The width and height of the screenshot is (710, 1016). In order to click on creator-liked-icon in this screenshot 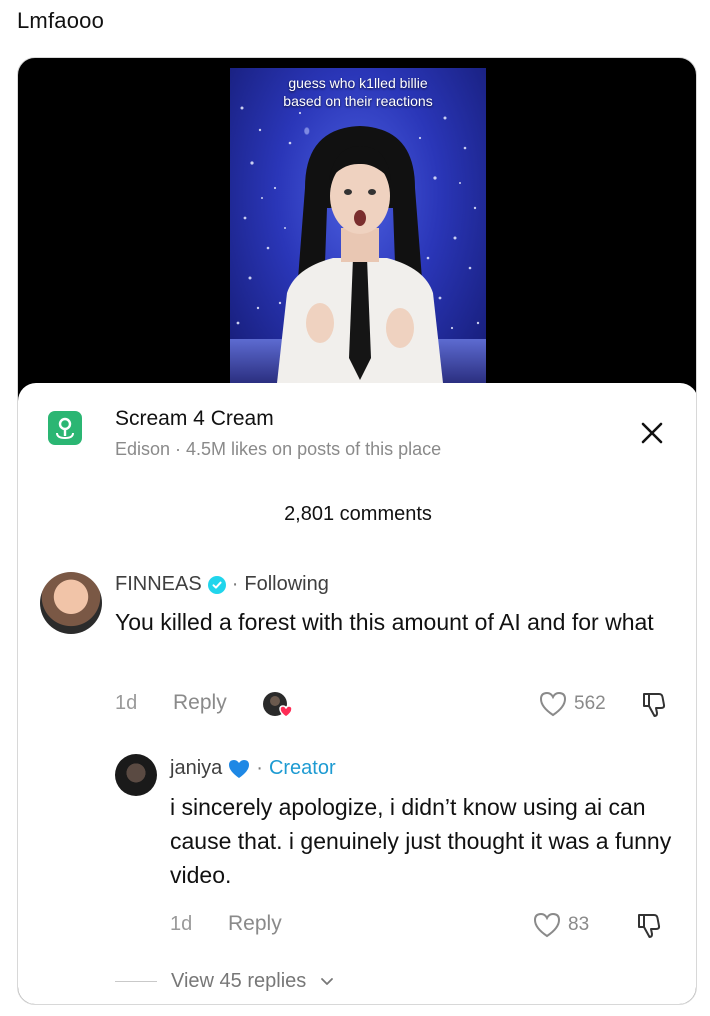, I will do `click(278, 705)`.